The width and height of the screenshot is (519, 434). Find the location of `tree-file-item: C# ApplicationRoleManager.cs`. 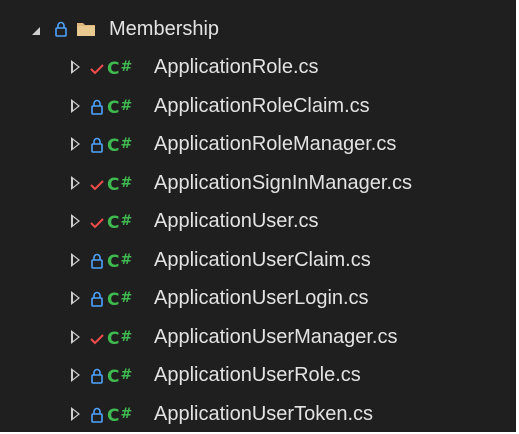

tree-file-item: C# ApplicationRoleManager.cs is located at coordinates (258, 144).